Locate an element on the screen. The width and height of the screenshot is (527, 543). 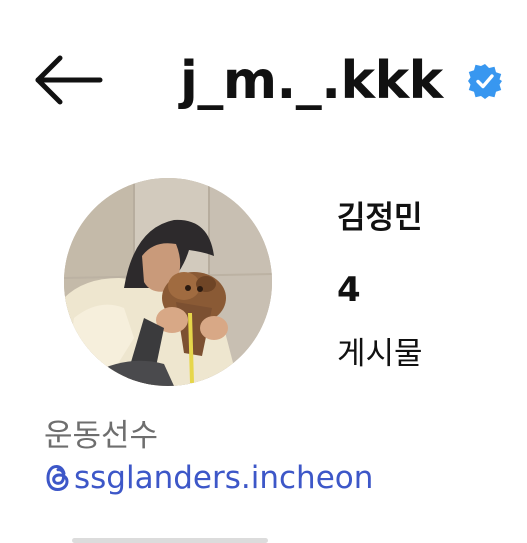
threads-link: ssglanders.incheon is located at coordinates (208, 478).